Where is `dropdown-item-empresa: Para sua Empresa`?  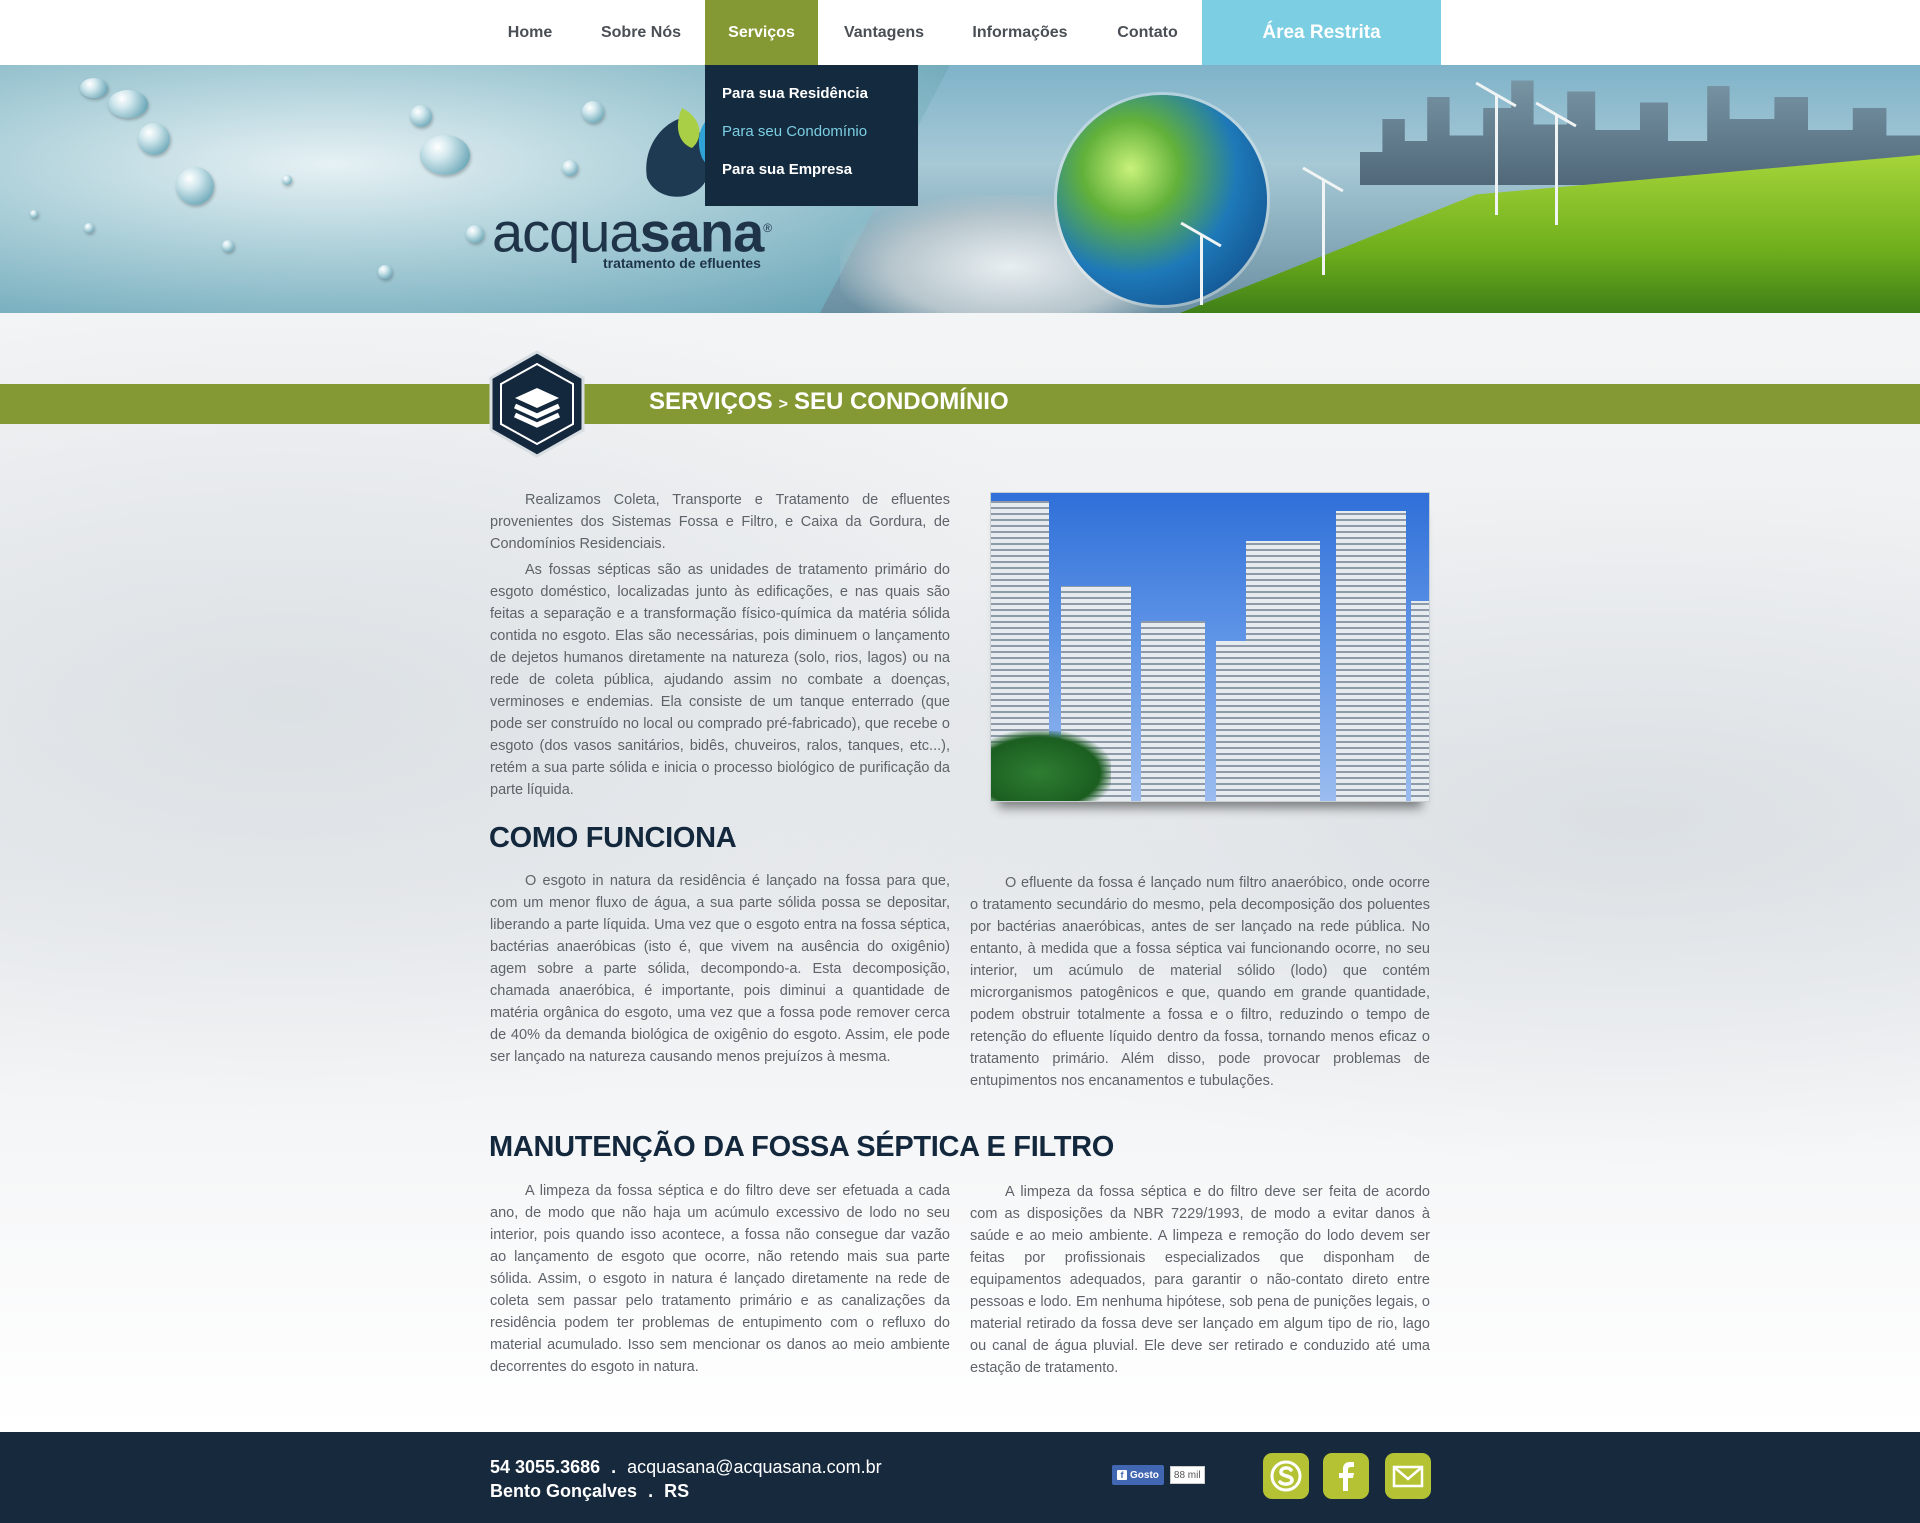
dropdown-item-empresa: Para sua Empresa is located at coordinates (787, 169).